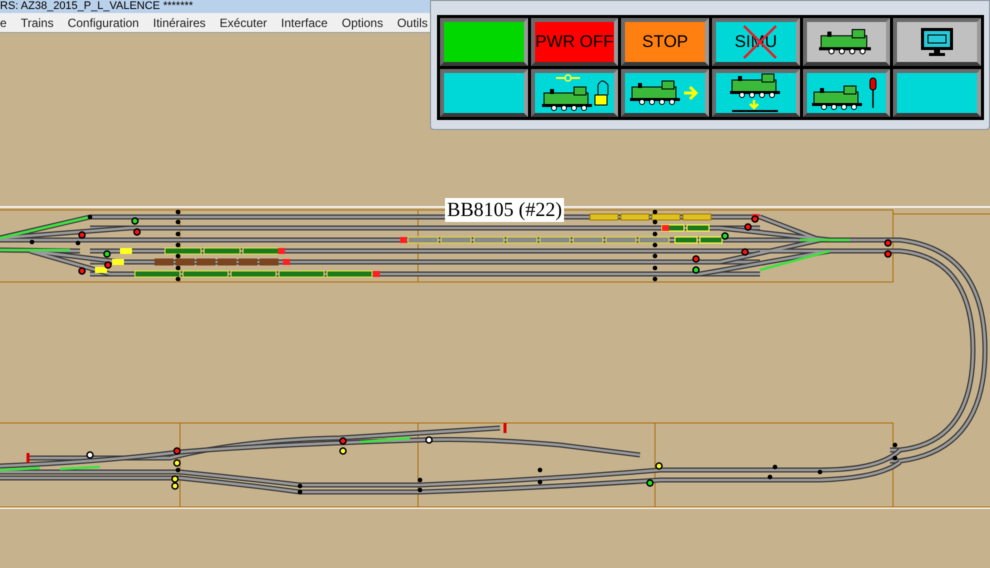  I want to click on panel-button: STOP, so click(665, 42).